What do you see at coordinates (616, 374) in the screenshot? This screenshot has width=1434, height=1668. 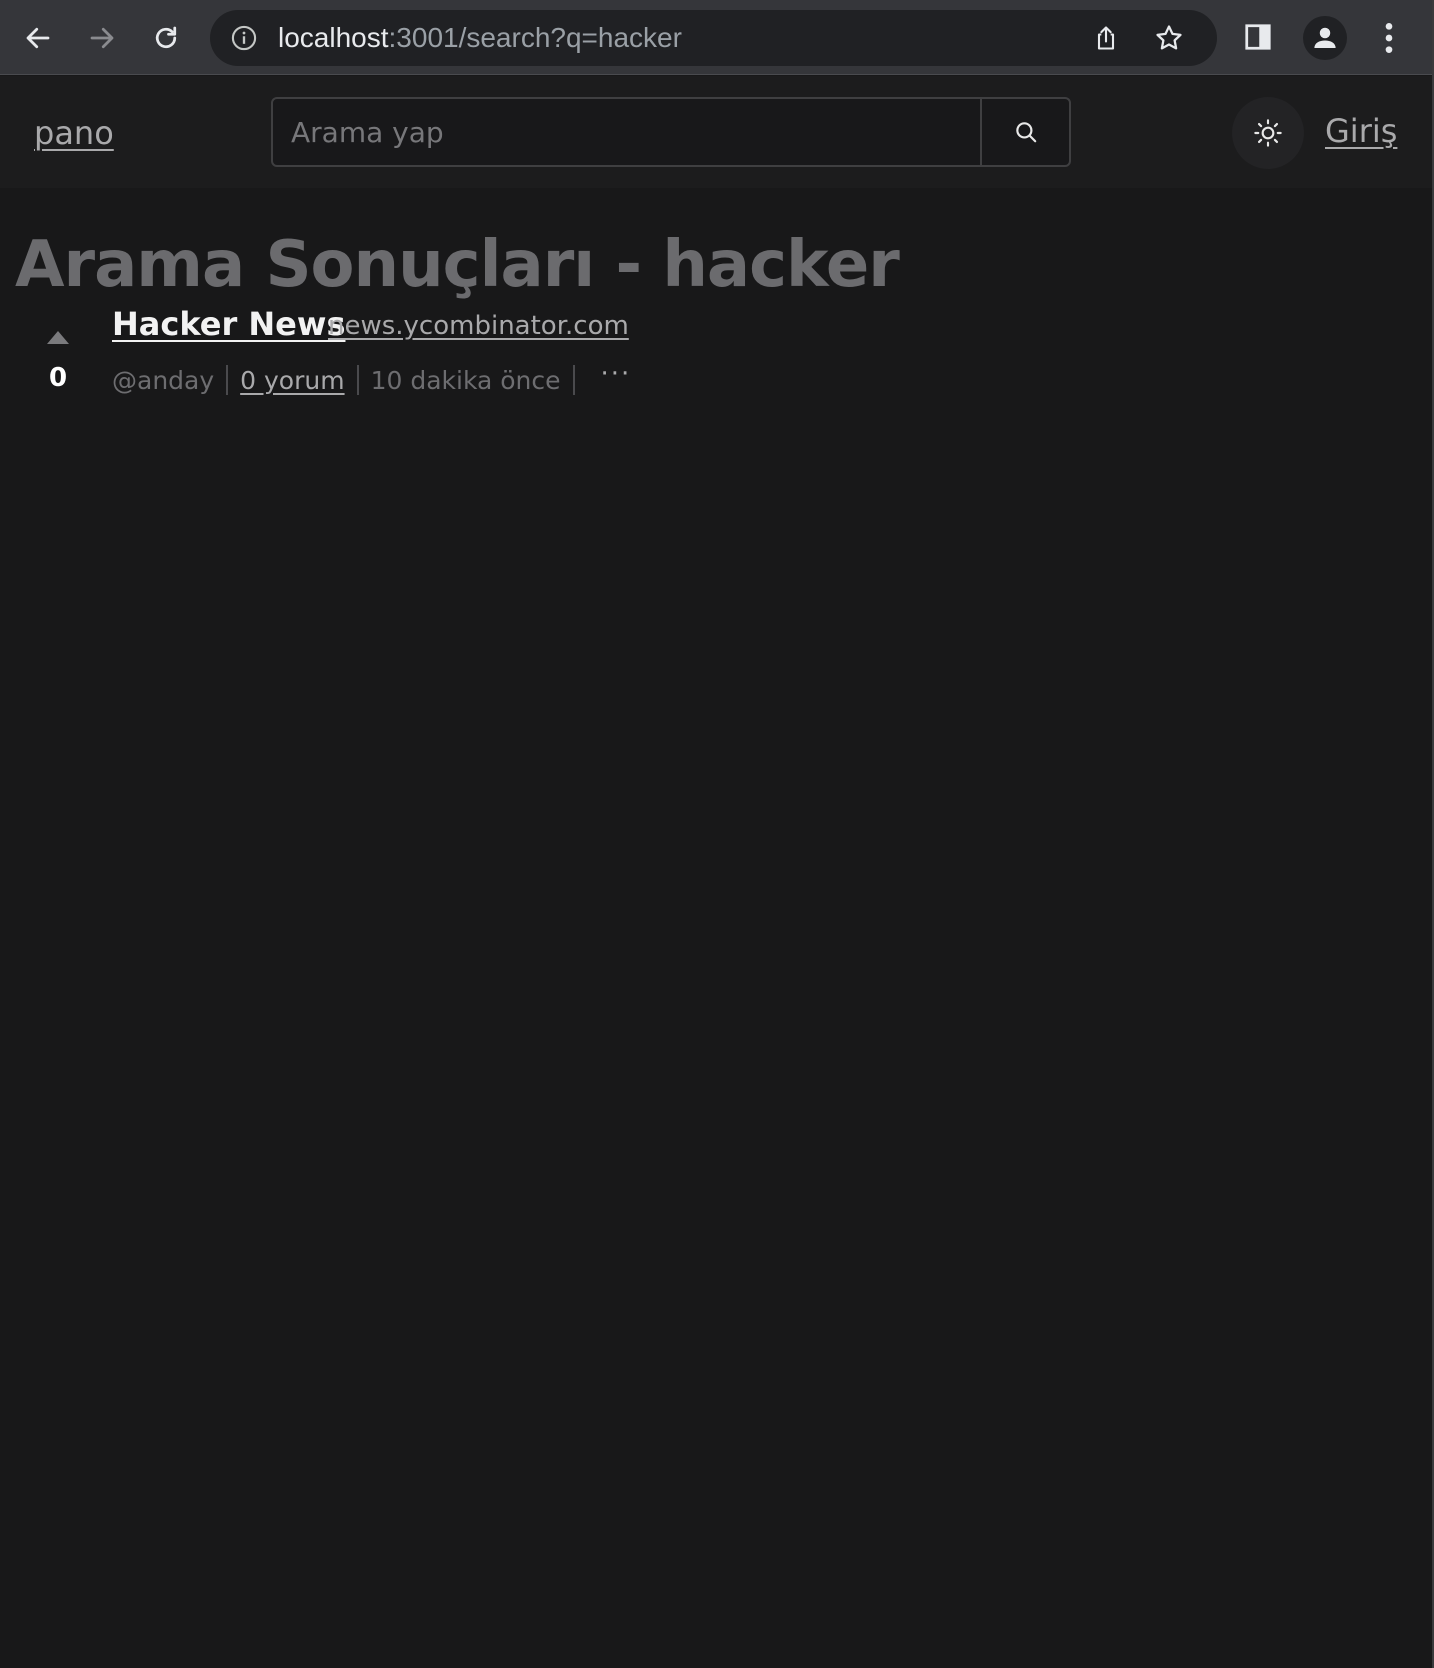 I see `more-options-button: ···` at bounding box center [616, 374].